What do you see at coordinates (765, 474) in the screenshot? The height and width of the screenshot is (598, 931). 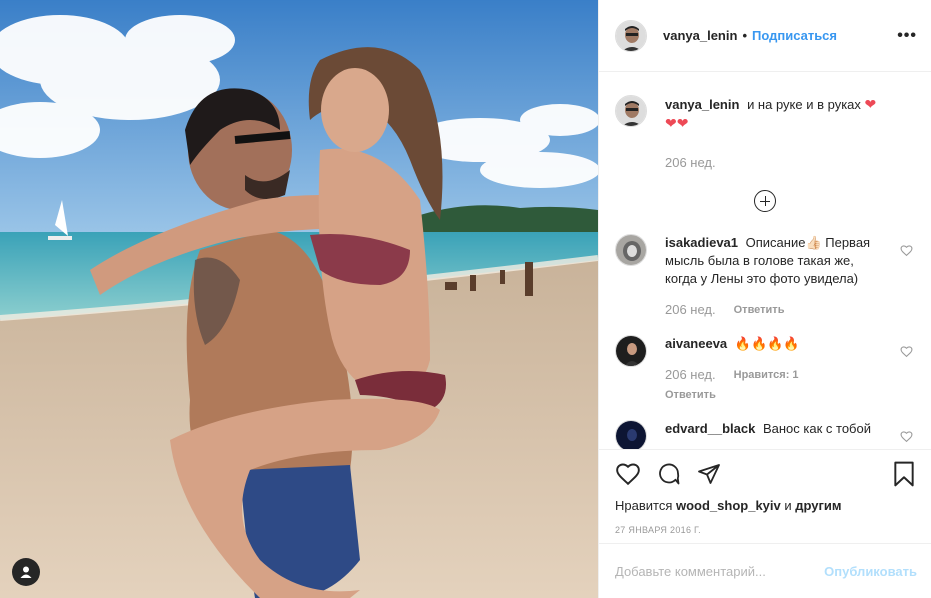 I see `action-buttons-row` at bounding box center [765, 474].